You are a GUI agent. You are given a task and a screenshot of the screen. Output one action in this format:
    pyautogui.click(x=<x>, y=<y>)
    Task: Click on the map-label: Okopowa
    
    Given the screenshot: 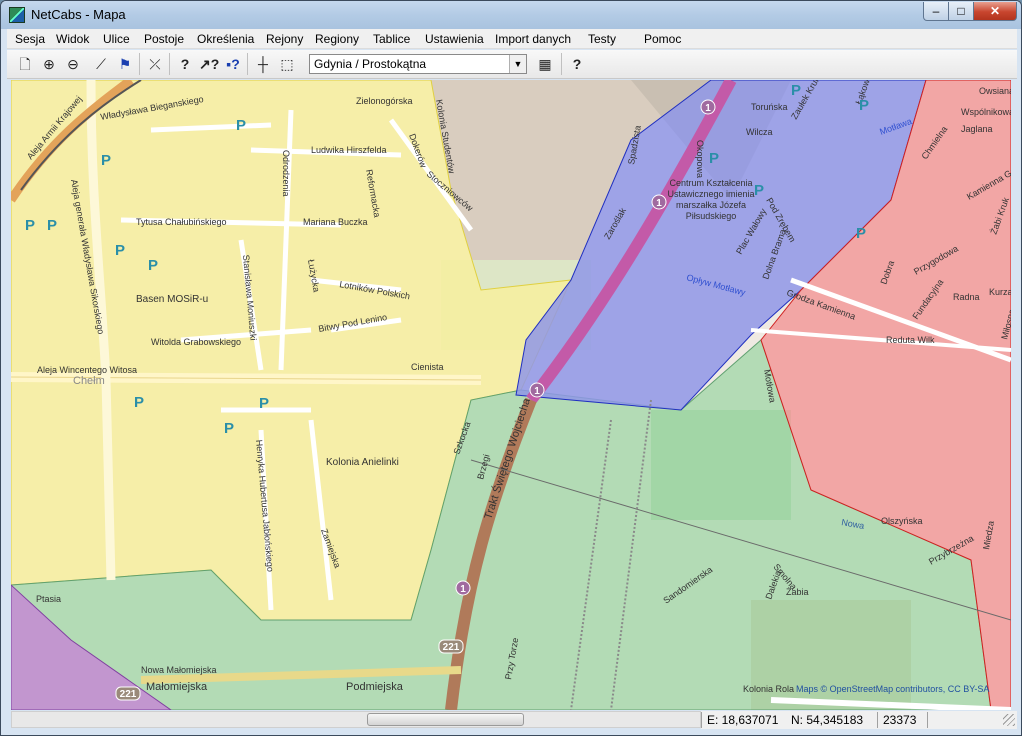 What is the action you would take?
    pyautogui.click(x=700, y=159)
    